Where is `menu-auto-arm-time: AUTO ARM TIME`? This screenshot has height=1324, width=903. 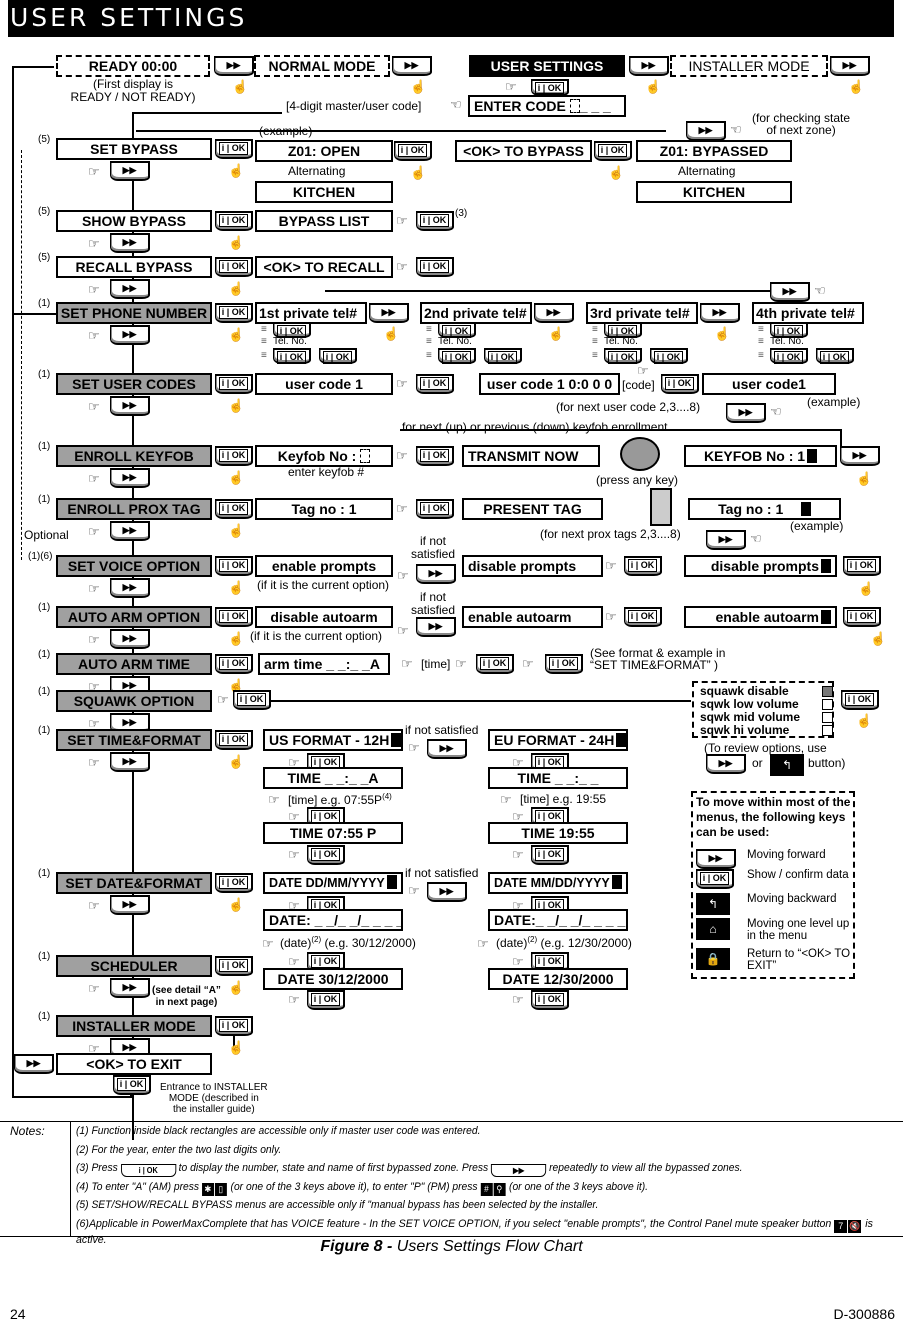
menu-auto-arm-time: AUTO ARM TIME is located at coordinates (134, 664).